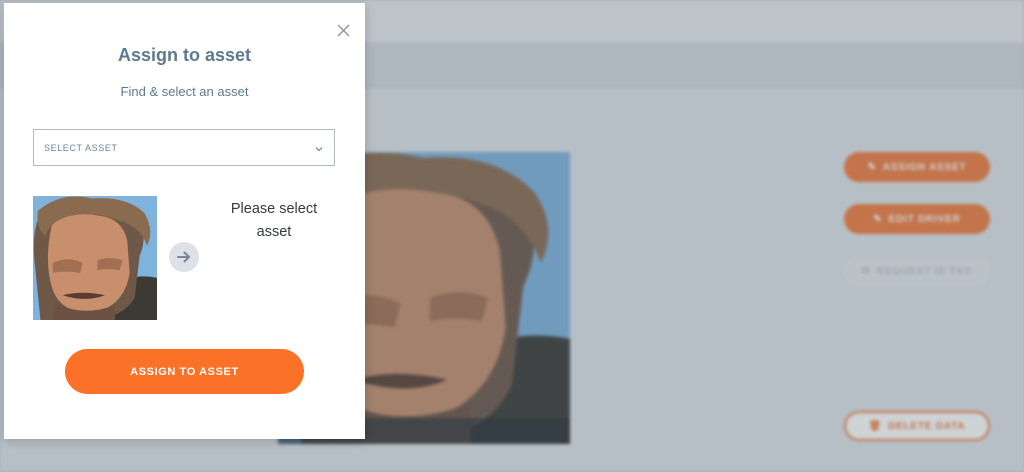  What do you see at coordinates (184, 91) in the screenshot?
I see `modal-subtitle: Find & select an asset` at bounding box center [184, 91].